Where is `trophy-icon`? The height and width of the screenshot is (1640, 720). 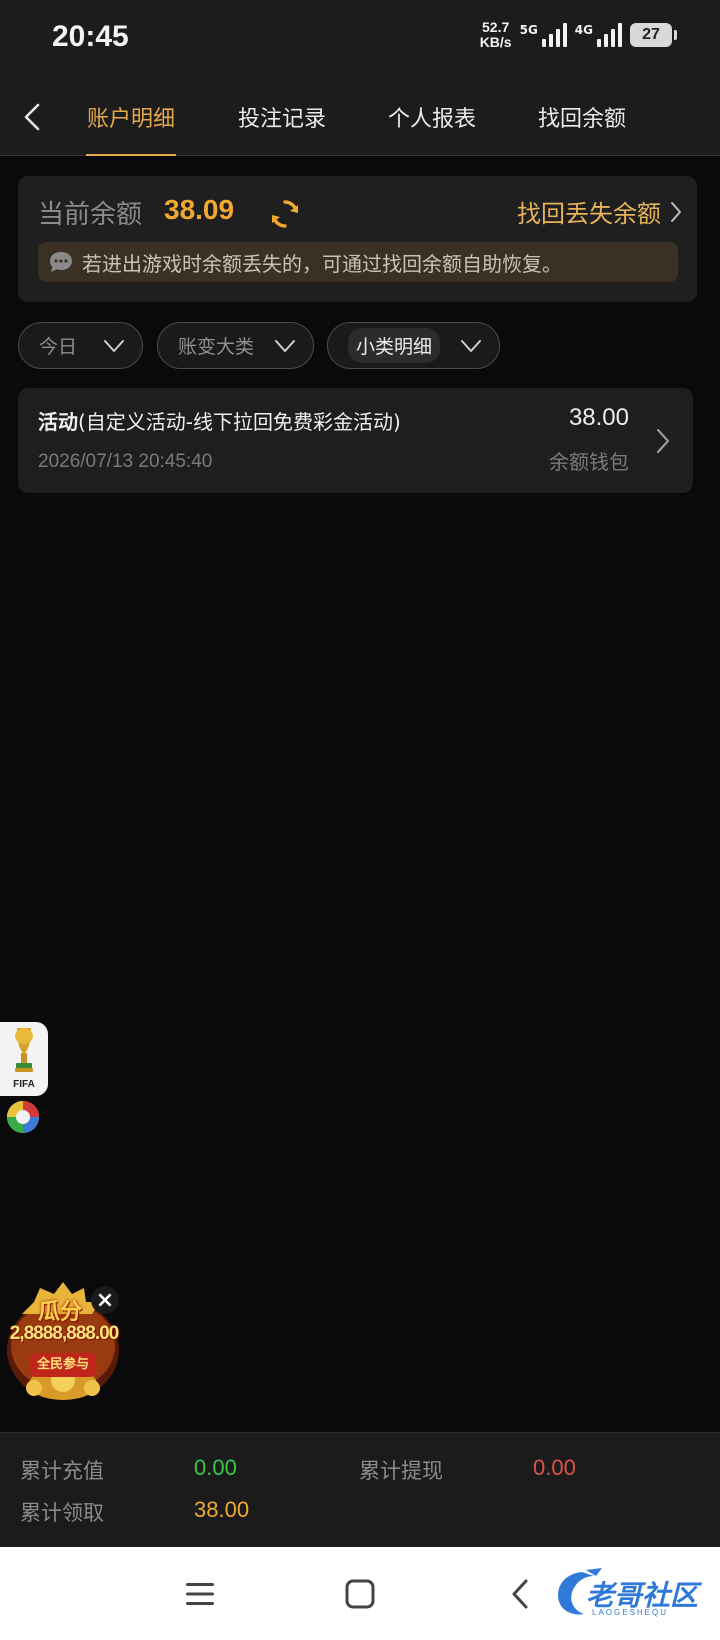 trophy-icon is located at coordinates (24, 1050).